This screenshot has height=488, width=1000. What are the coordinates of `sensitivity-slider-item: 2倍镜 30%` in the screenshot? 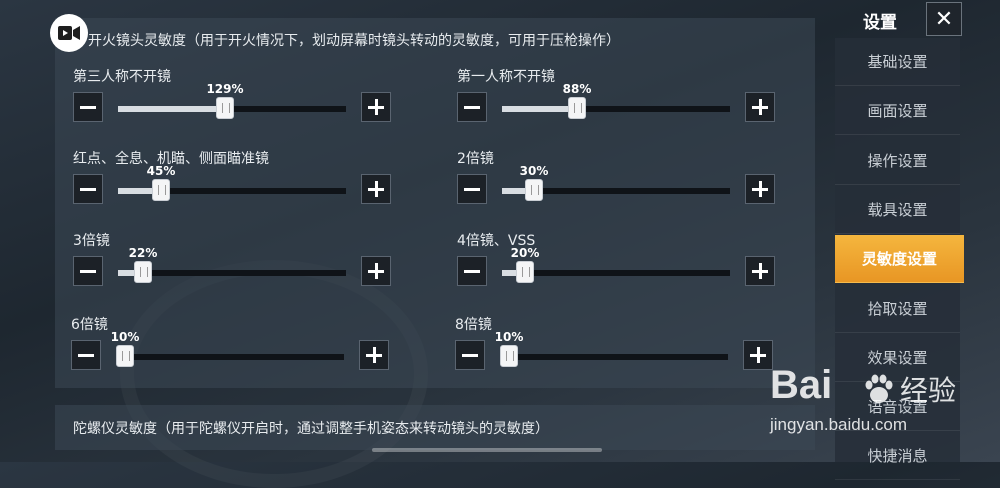 It's located at (617, 183).